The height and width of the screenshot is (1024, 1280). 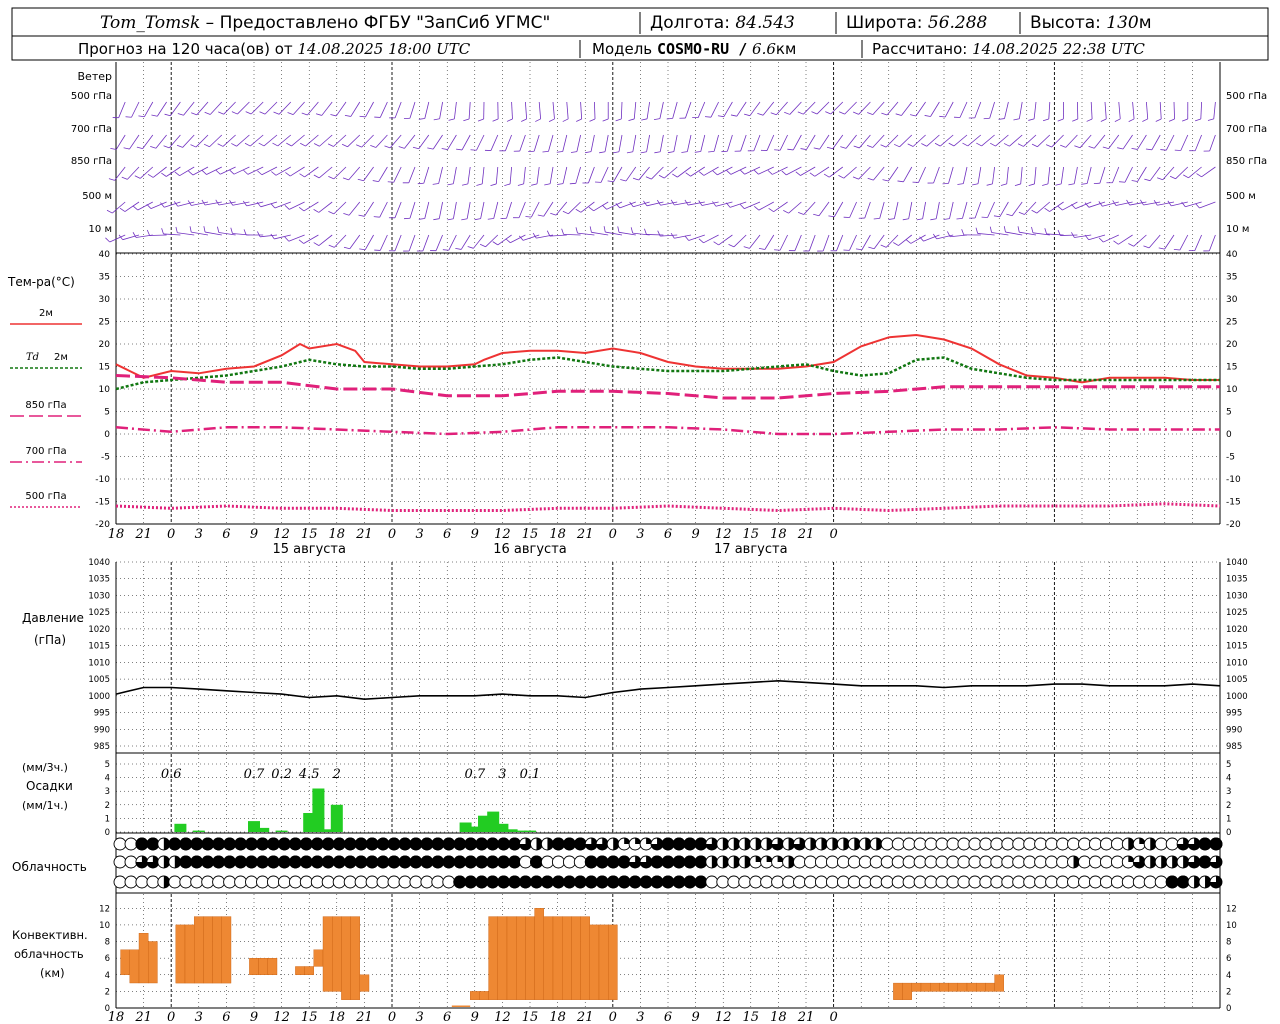 I want to click on pressure-ytick-right: 990, so click(x=1234, y=730).